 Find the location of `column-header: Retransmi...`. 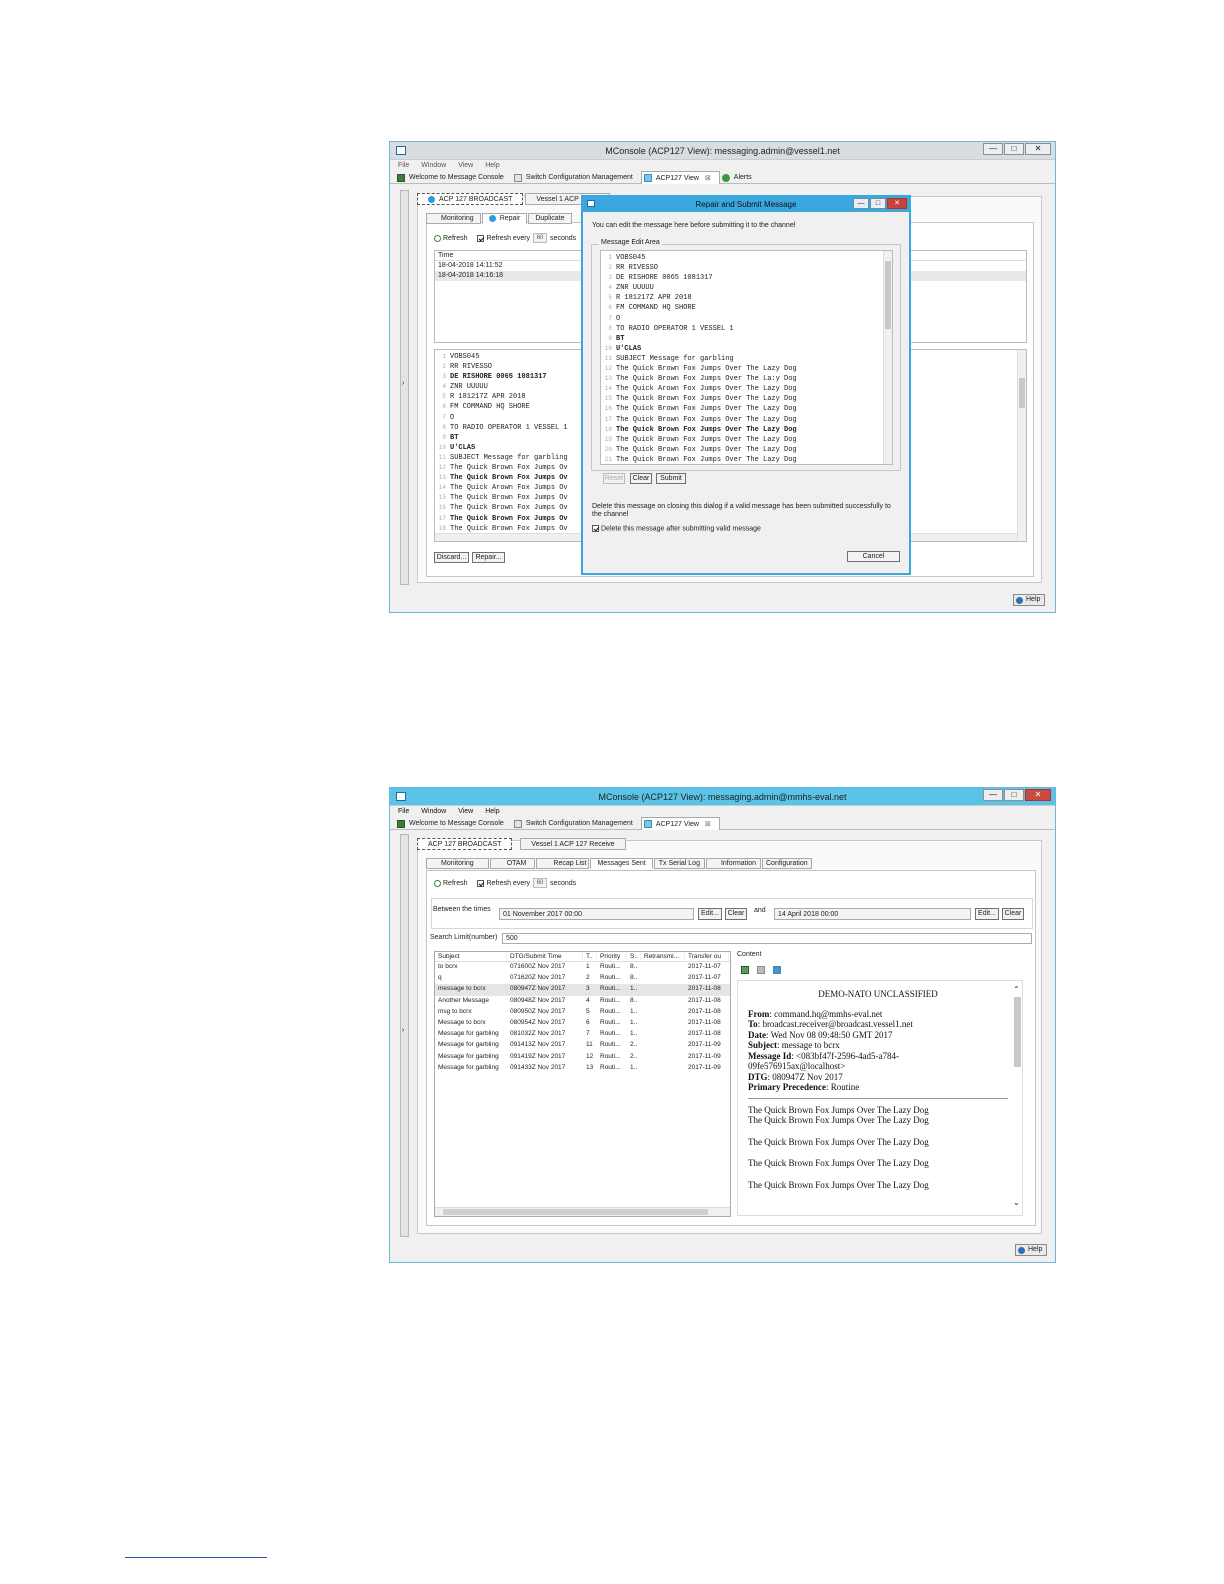

column-header: Retransmi... is located at coordinates (663, 956).